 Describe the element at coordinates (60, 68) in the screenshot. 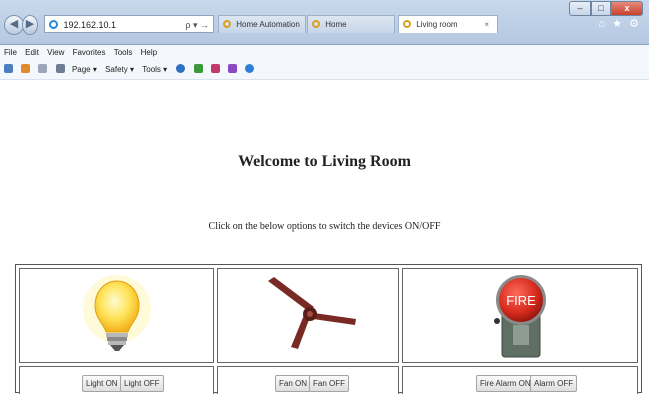

I see `print-icon` at that location.